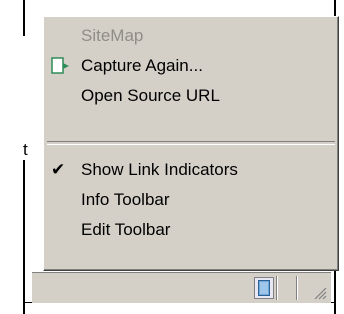 The width and height of the screenshot is (344, 314). Describe the element at coordinates (320, 293) in the screenshot. I see `resize-grip-icon` at that location.